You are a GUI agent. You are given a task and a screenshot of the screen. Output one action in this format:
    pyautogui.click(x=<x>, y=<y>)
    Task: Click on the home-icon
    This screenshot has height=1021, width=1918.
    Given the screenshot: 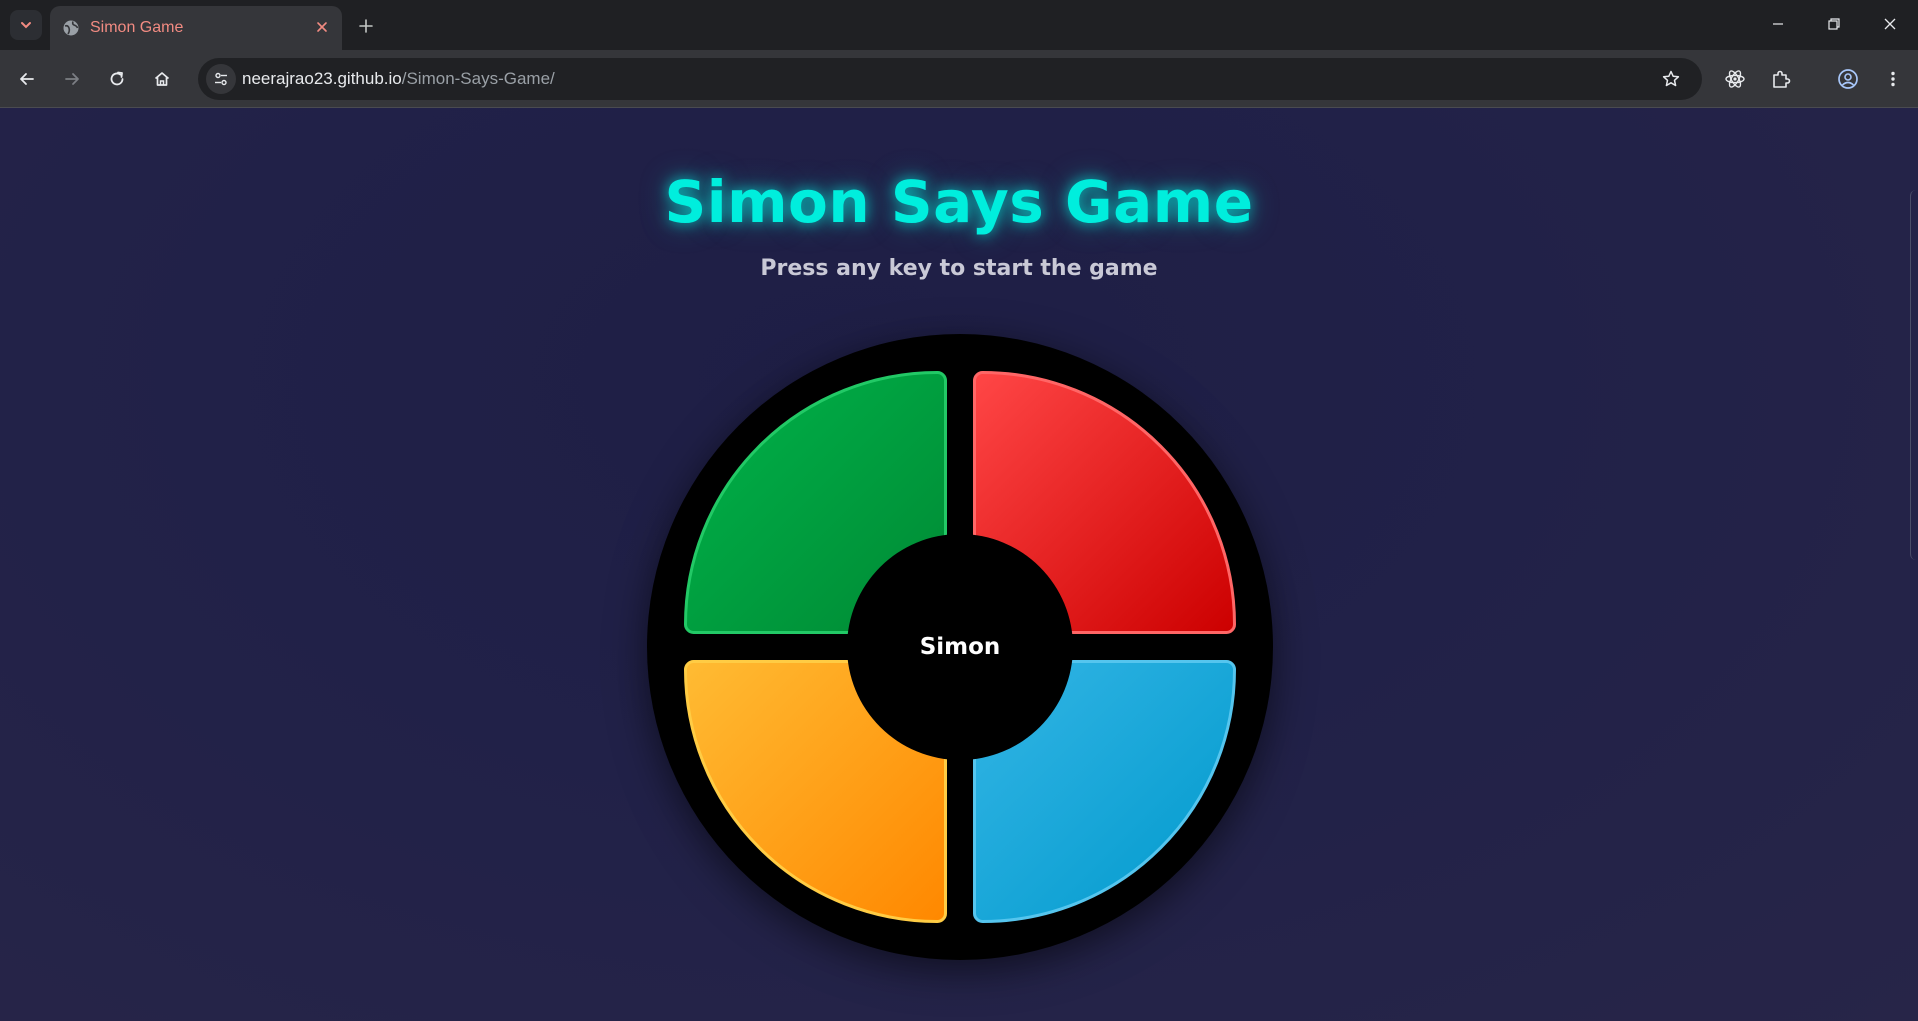 What is the action you would take?
    pyautogui.click(x=162, y=79)
    